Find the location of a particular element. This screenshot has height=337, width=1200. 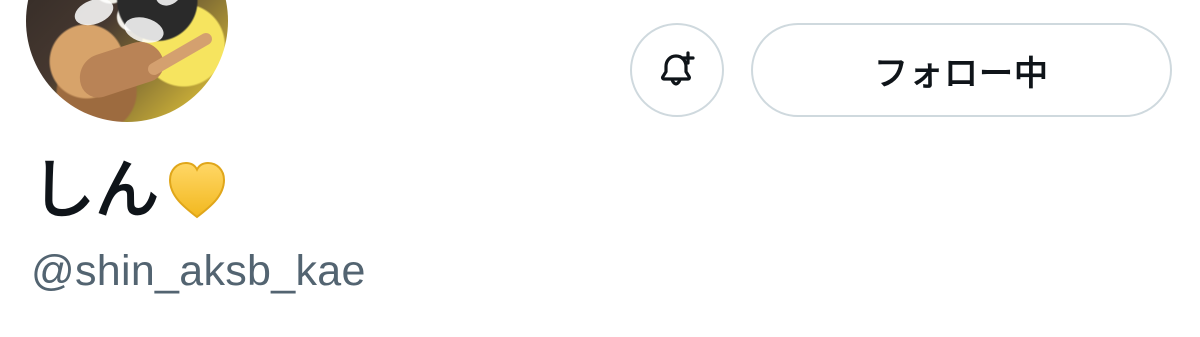

bell-plus-icon is located at coordinates (677, 68).